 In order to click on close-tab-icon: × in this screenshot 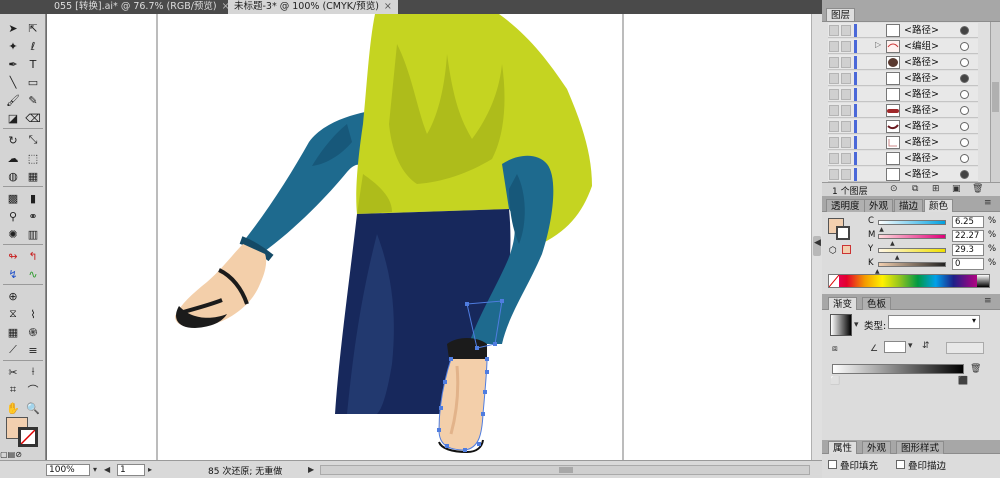, I will do `click(388, 6)`.